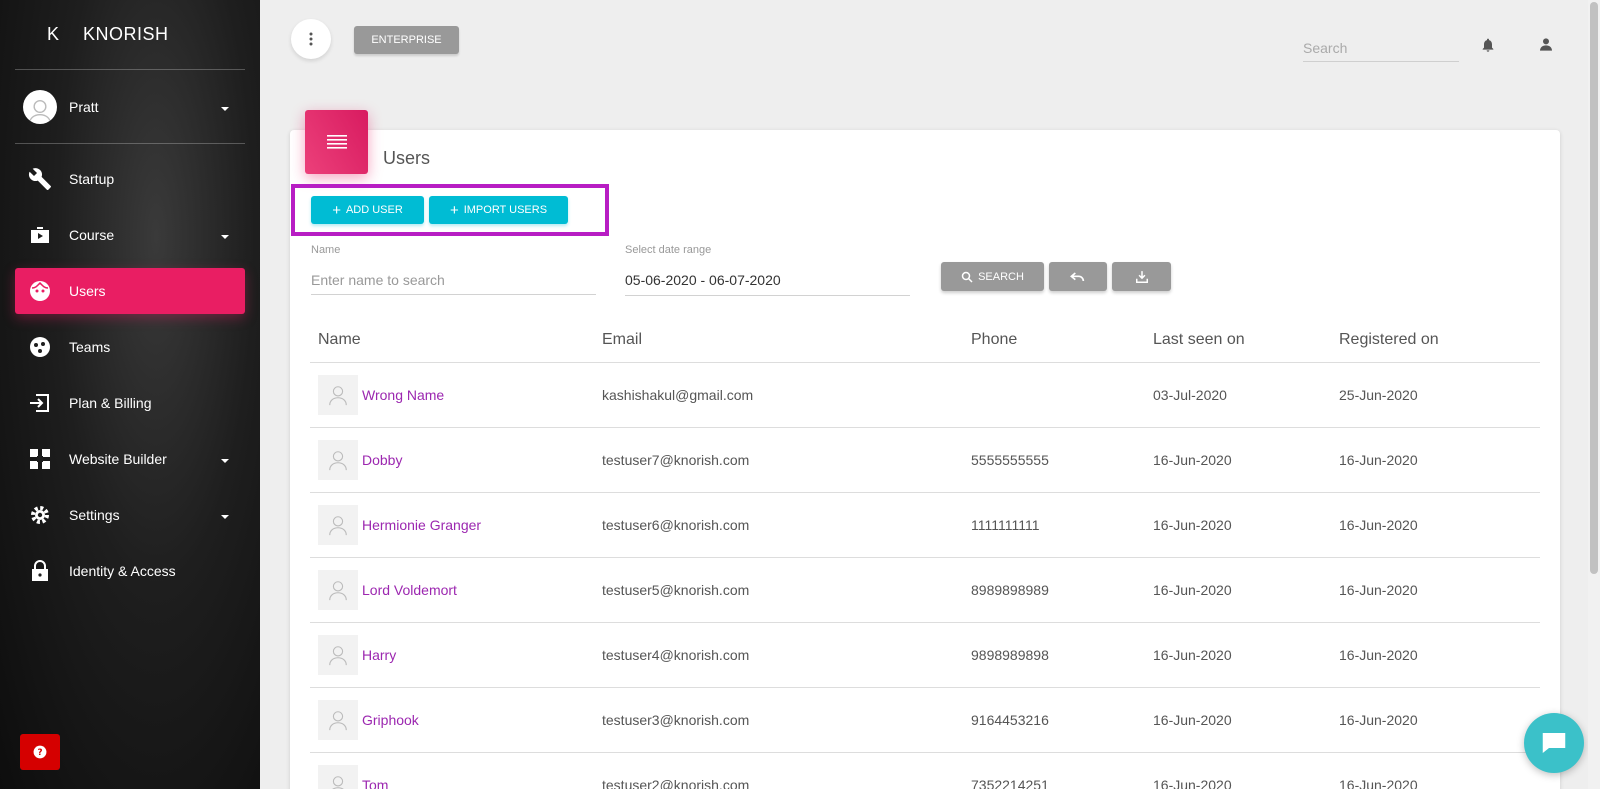 The height and width of the screenshot is (789, 1600). I want to click on user-menu: Pratt, so click(130, 107).